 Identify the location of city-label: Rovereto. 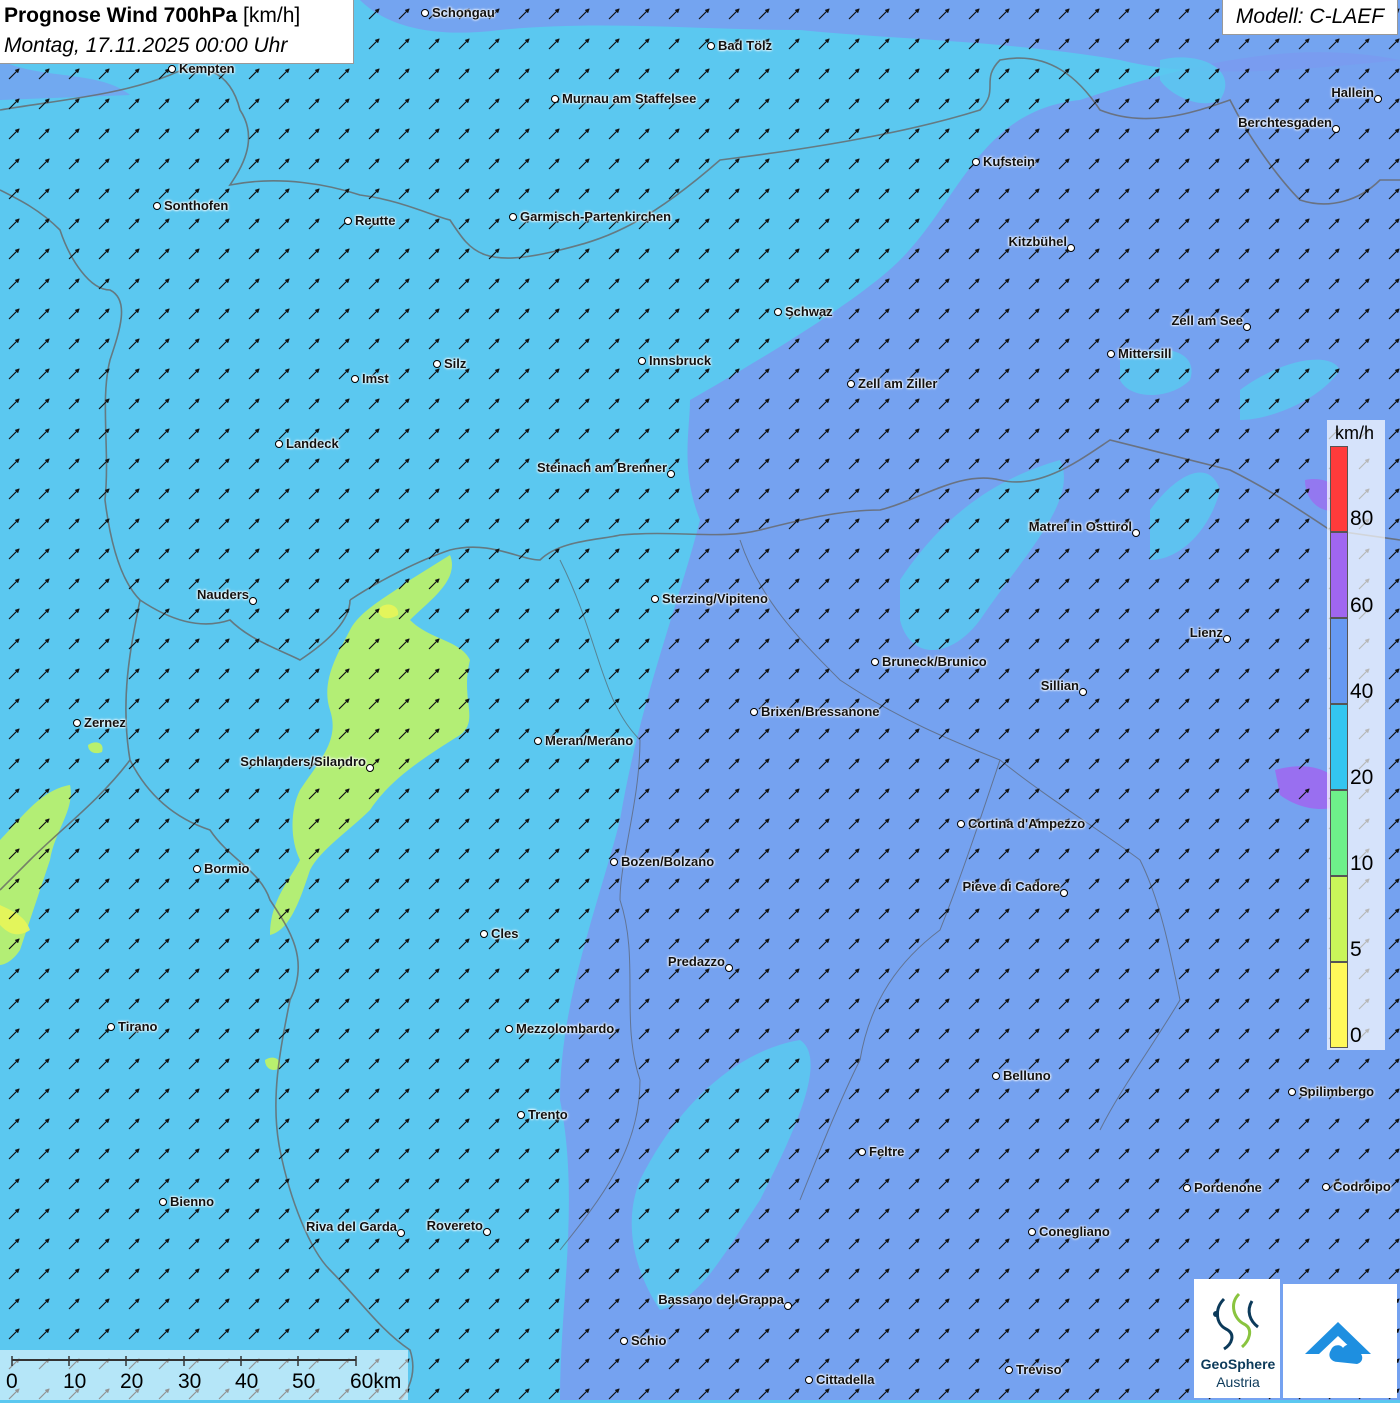
(454, 1225).